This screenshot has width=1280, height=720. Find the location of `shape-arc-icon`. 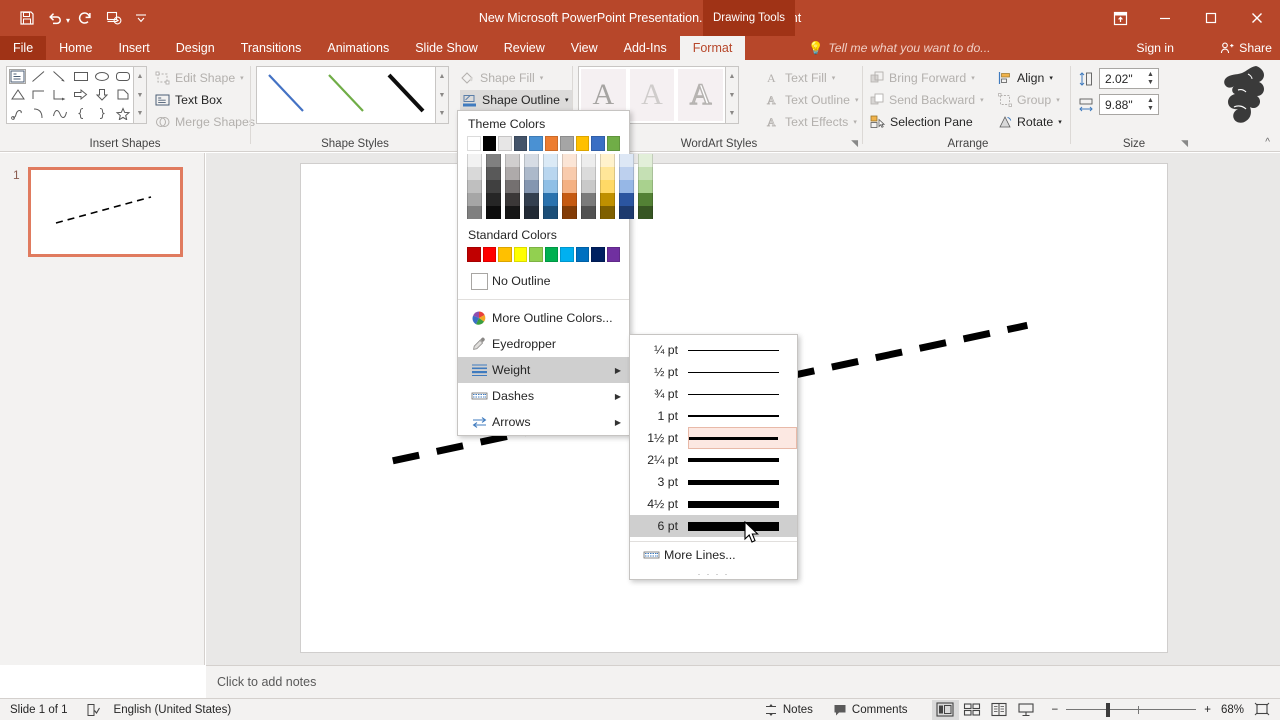

shape-arc-icon is located at coordinates (38, 113).